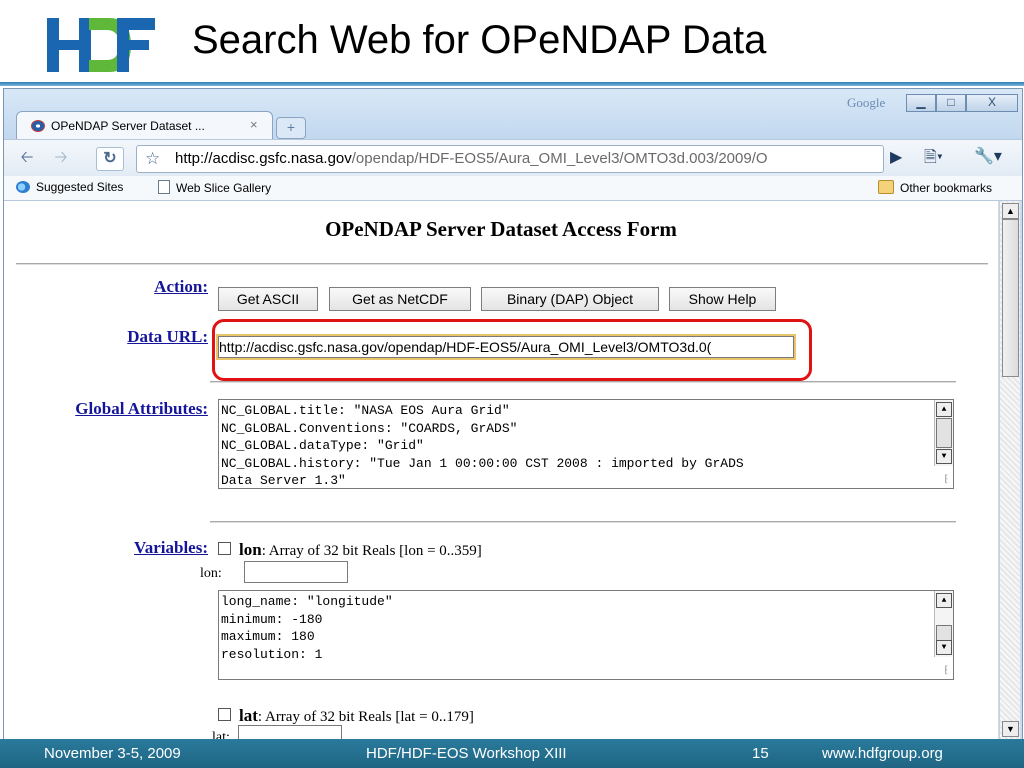  I want to click on minimize-button: ▁, so click(921, 103).